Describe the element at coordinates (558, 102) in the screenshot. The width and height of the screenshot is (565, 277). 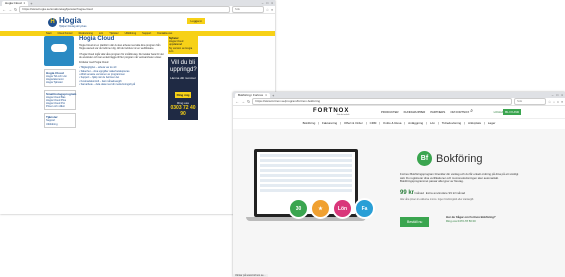
I see `home-icon: ⌂` at that location.